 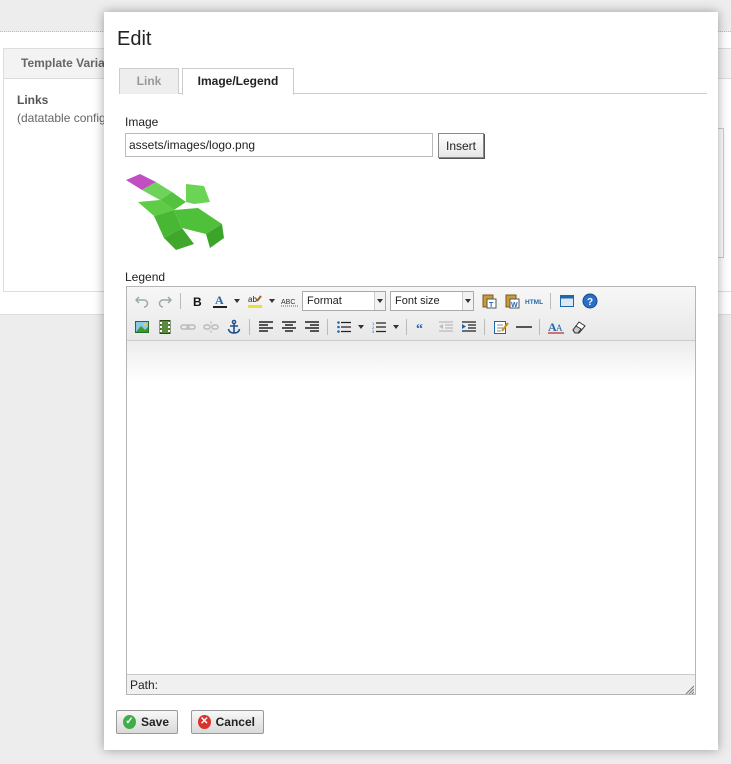 What do you see at coordinates (514, 305) in the screenshot?
I see `svg-text: W` at bounding box center [514, 305].